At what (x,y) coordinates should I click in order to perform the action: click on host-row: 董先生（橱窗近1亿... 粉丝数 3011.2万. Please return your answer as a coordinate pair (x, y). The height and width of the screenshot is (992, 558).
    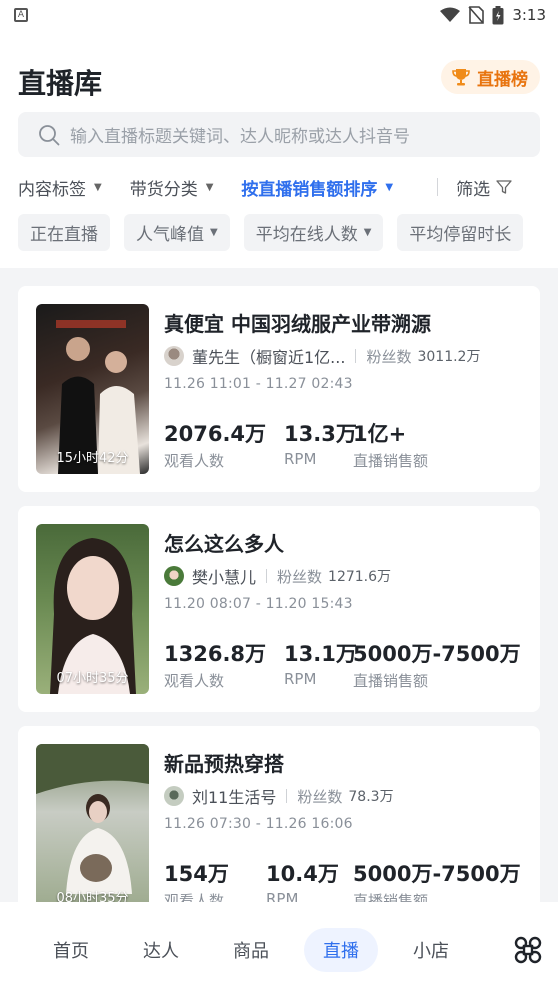
    Looking at the image, I should click on (322, 356).